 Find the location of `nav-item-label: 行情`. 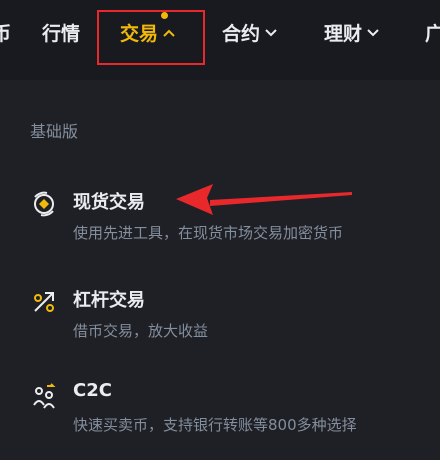

nav-item-label: 行情 is located at coordinates (61, 33).